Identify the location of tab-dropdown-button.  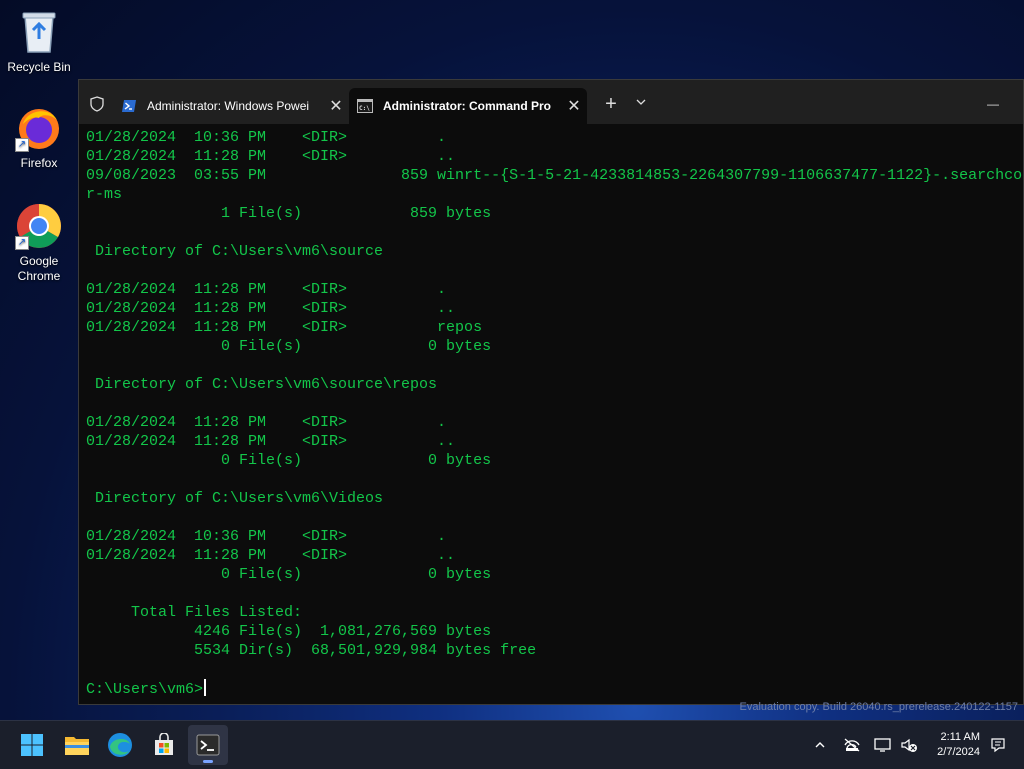
(641, 104).